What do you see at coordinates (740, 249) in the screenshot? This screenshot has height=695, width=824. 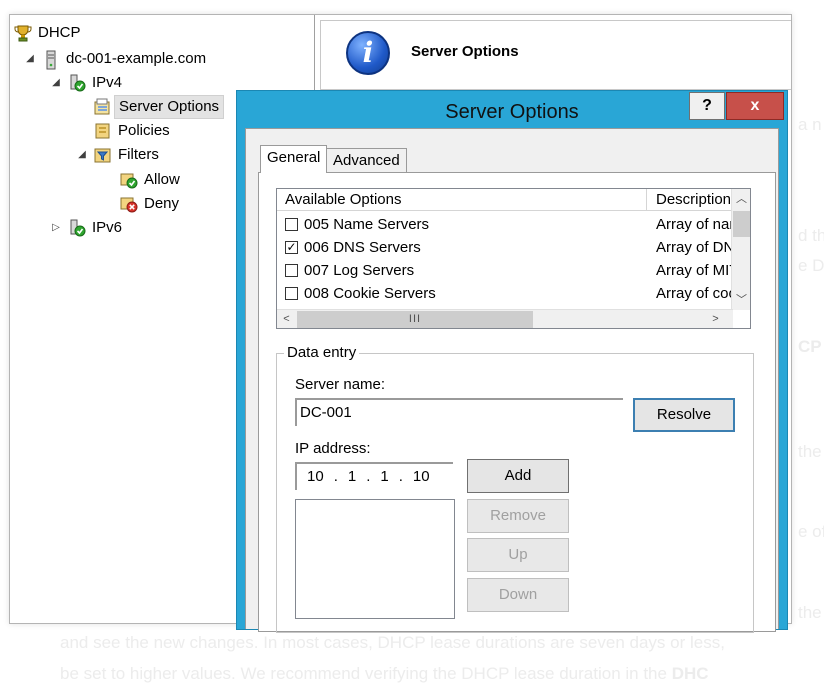 I see `vertical-scrollbar: ︿ ﹀` at bounding box center [740, 249].